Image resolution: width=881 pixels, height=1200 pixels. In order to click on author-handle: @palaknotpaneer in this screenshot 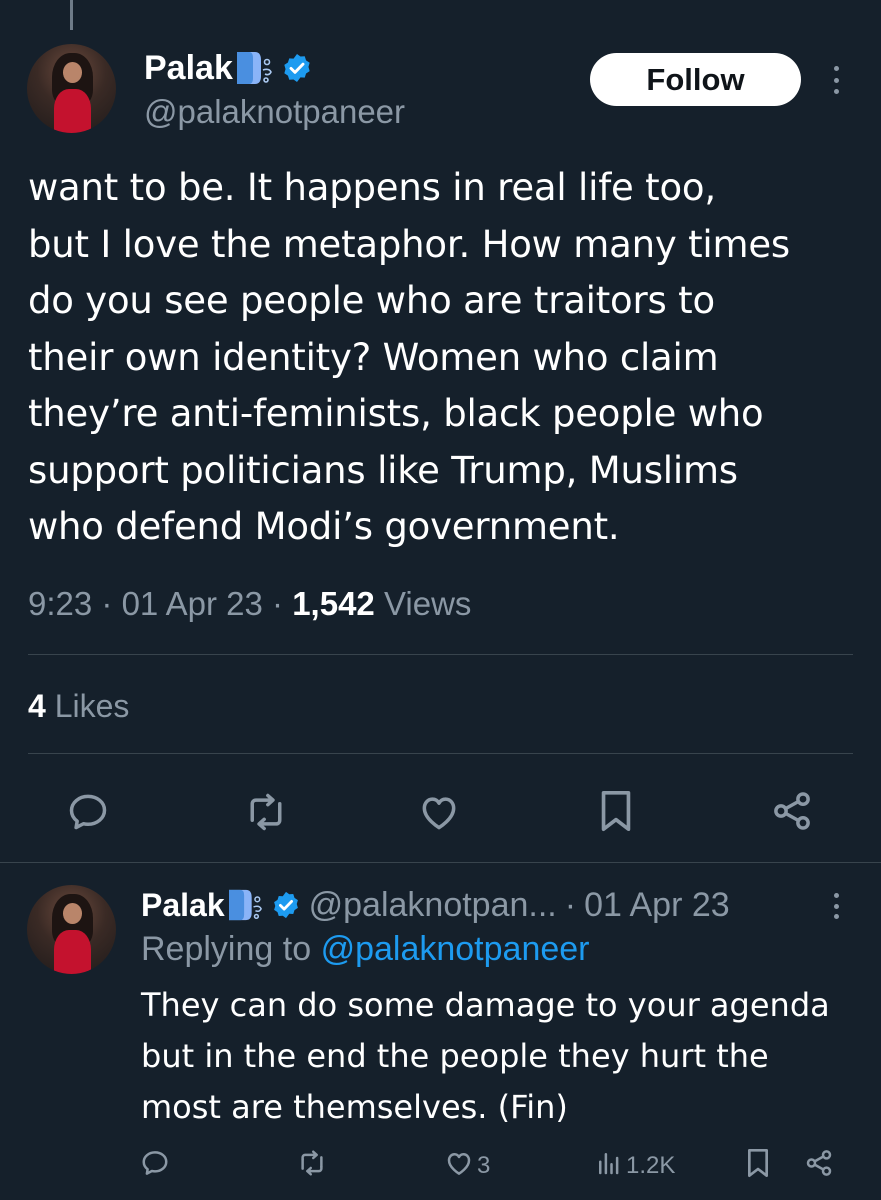, I will do `click(274, 112)`.